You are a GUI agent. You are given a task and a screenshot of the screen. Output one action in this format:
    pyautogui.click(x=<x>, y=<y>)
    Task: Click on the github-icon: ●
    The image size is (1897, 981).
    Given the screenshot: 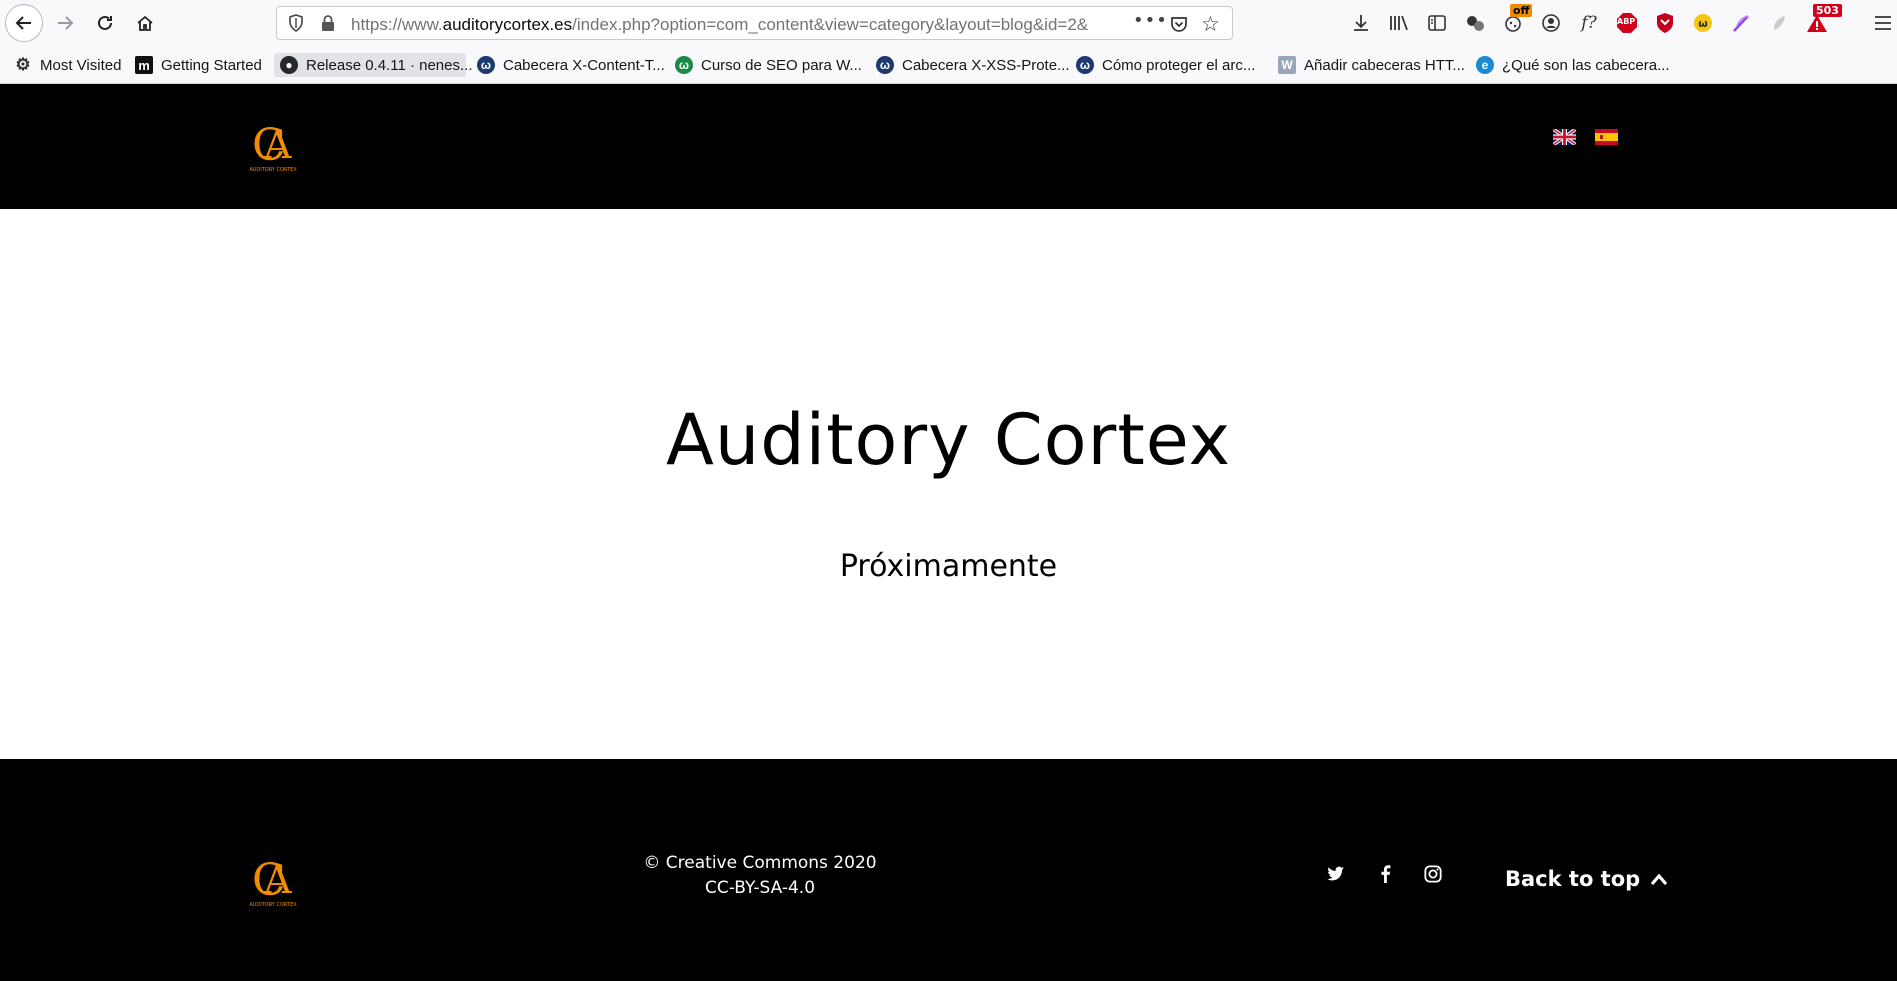 What is the action you would take?
    pyautogui.click(x=289, y=65)
    